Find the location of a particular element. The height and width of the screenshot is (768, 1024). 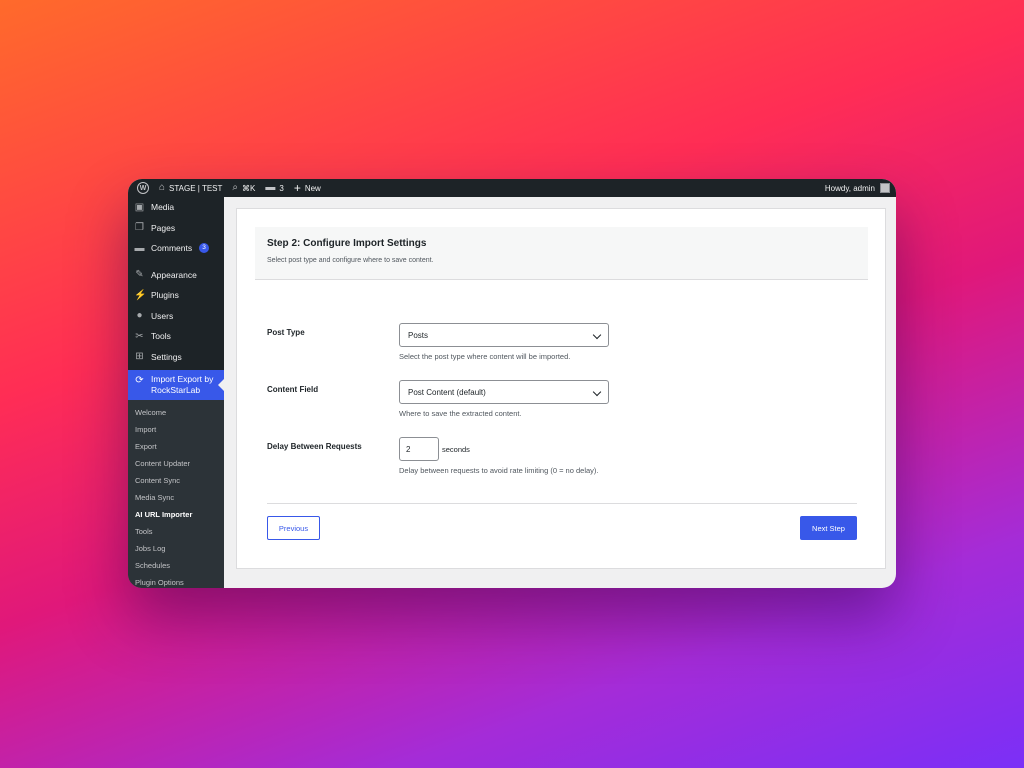

submenu-item-content-updater: Content Updater is located at coordinates (176, 463).